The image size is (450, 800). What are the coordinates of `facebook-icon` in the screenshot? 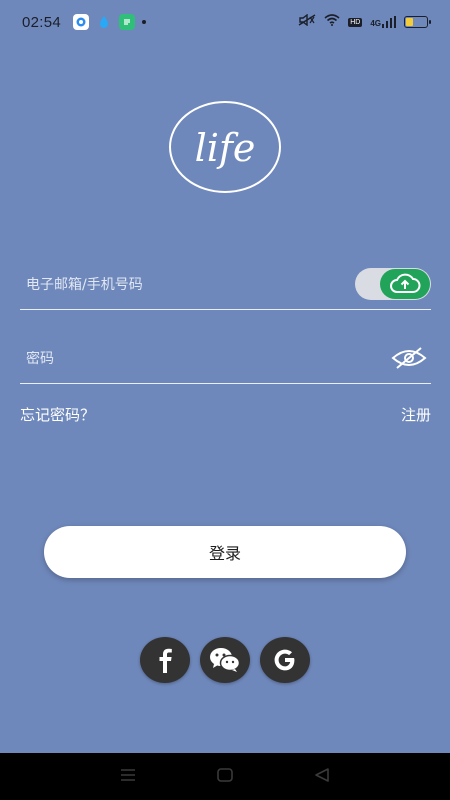 It's located at (165, 660).